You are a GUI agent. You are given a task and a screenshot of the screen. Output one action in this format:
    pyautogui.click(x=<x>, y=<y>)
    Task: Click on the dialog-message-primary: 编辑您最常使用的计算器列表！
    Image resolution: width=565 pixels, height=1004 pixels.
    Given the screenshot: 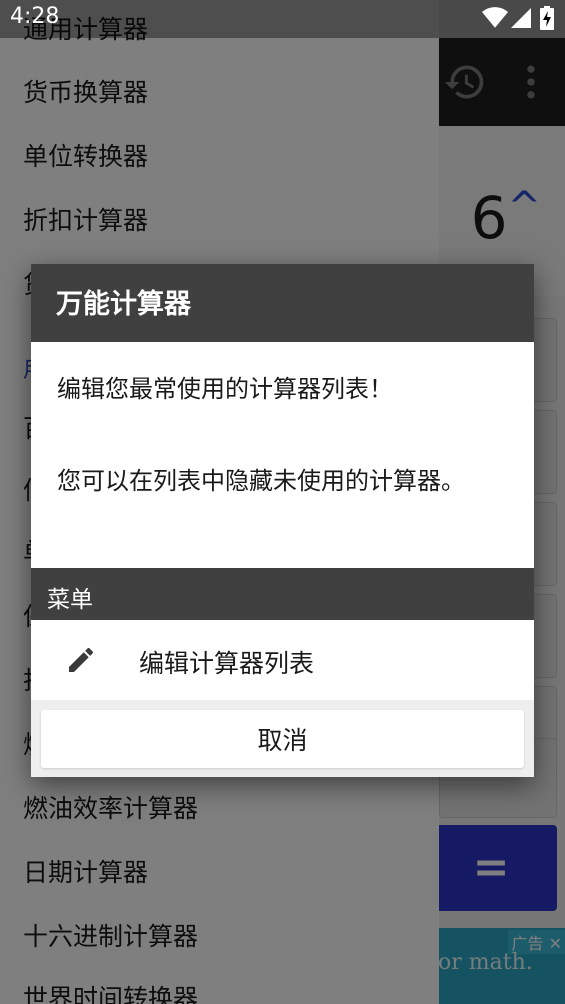 What is the action you would take?
    pyautogui.click(x=225, y=389)
    